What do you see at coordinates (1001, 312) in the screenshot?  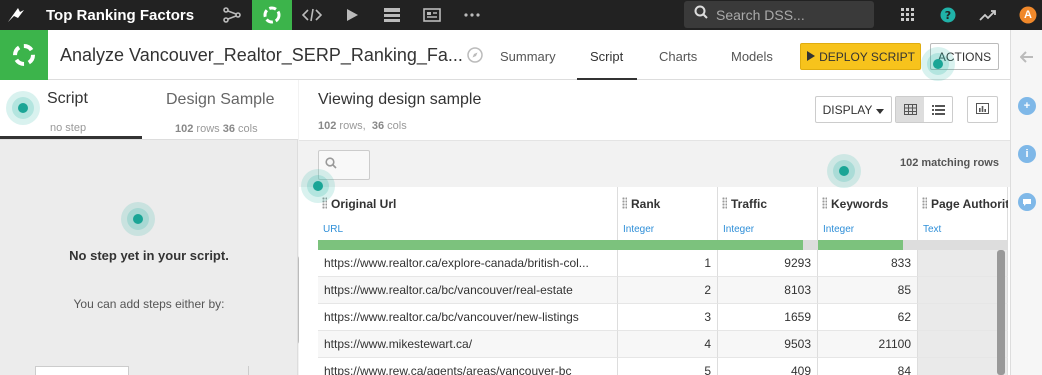 I see `table-scrollbar` at bounding box center [1001, 312].